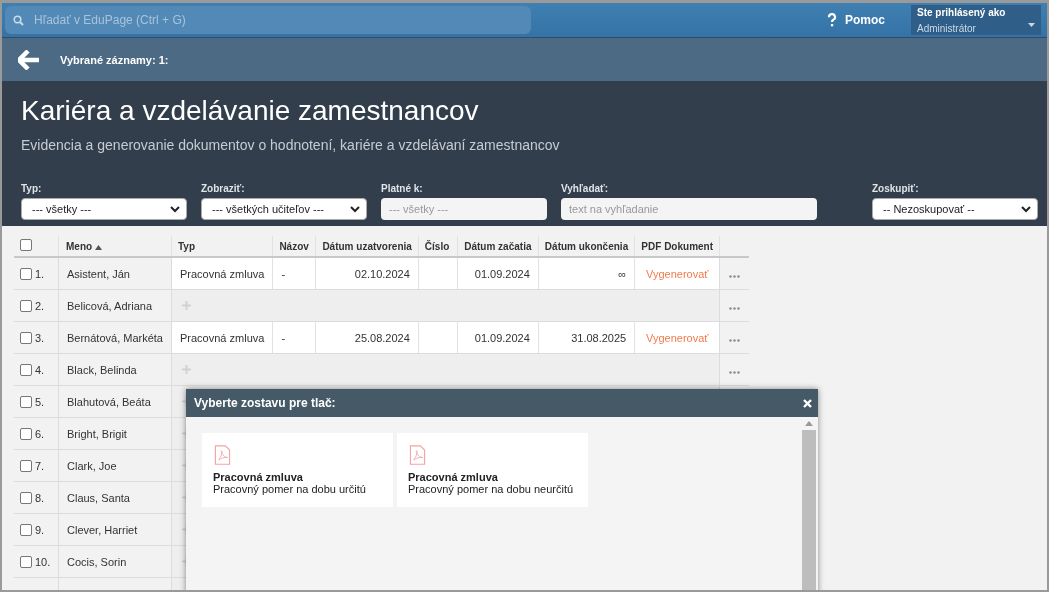 The image size is (1049, 592). I want to click on filter-label: Zobraziť:, so click(223, 188).